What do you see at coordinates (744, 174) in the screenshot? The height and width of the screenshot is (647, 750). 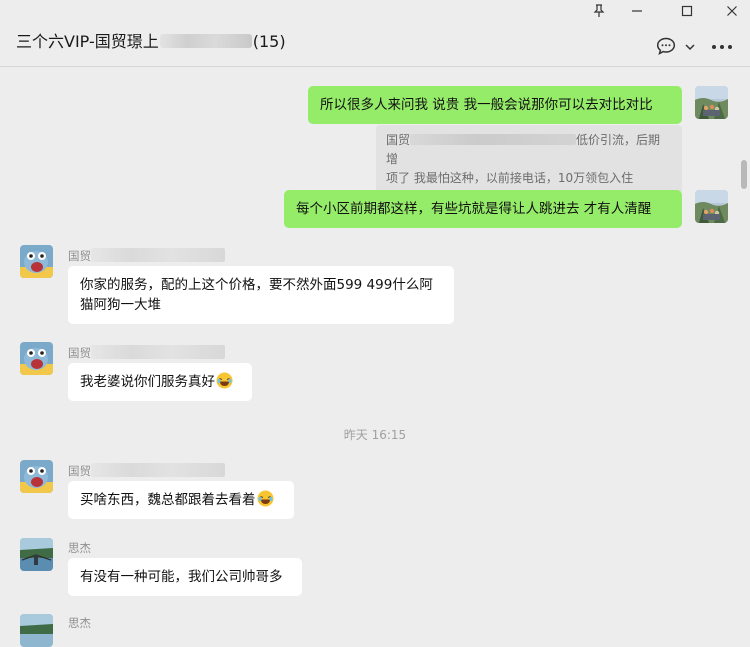 I see `scrollbar-thumb` at bounding box center [744, 174].